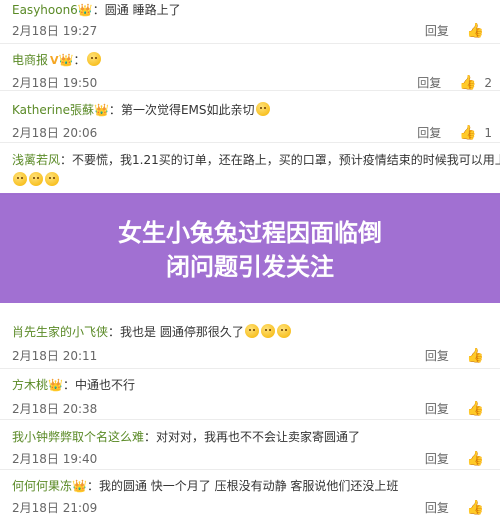  Describe the element at coordinates (488, 132) in the screenshot. I see `like-count: 1` at that location.